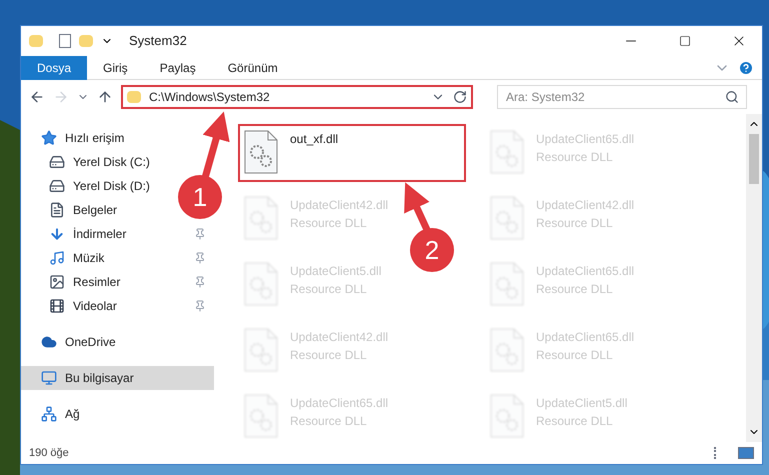  I want to click on sidebar-item: Bu bilgisayar, so click(117, 378).